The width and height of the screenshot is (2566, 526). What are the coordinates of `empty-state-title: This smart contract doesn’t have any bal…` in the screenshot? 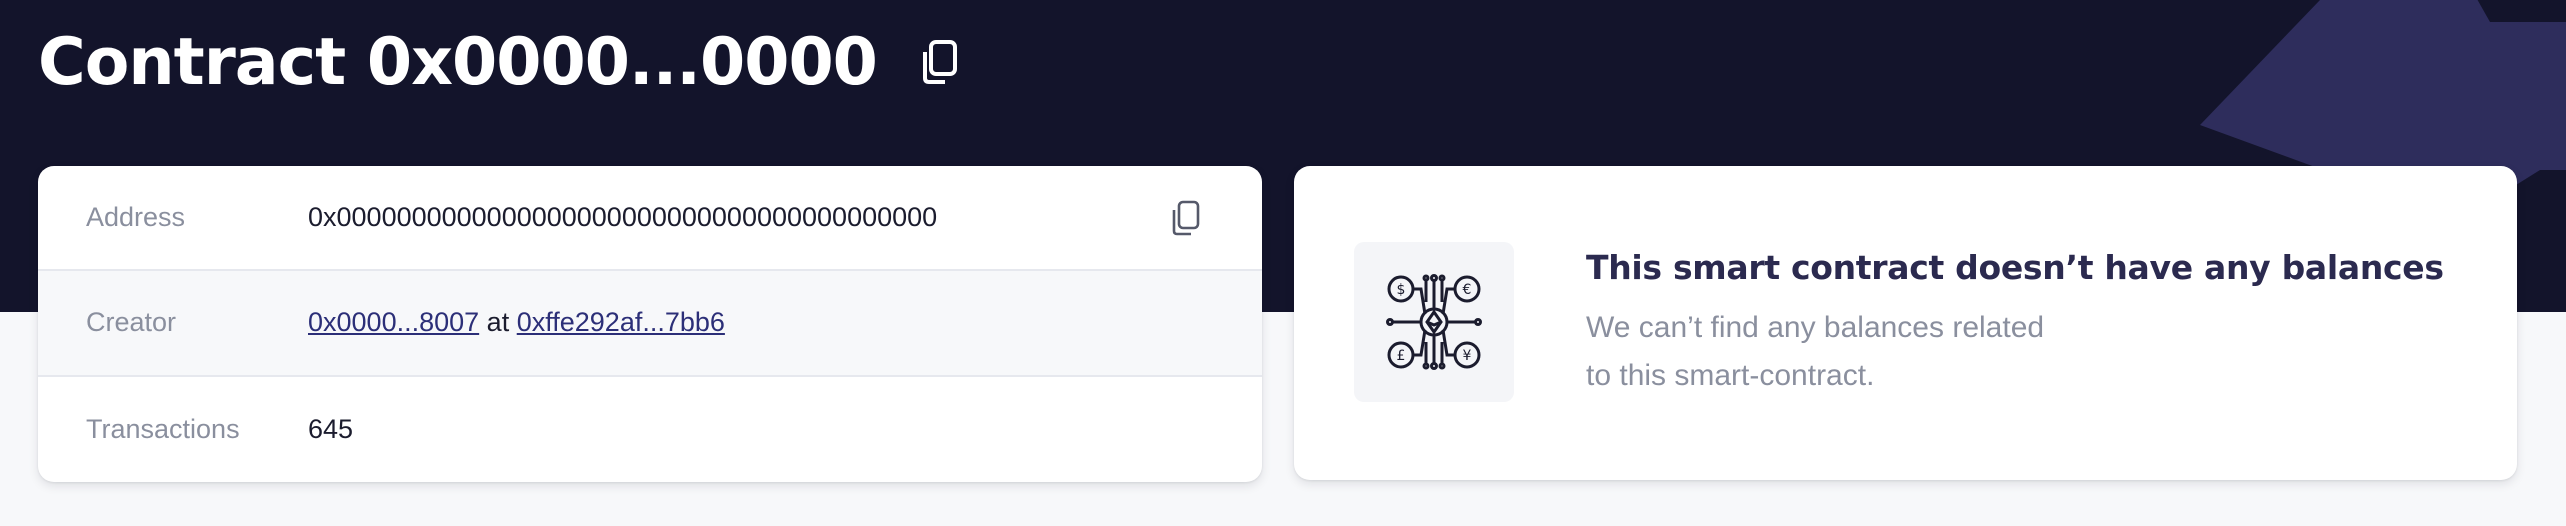 It's located at (2015, 267).